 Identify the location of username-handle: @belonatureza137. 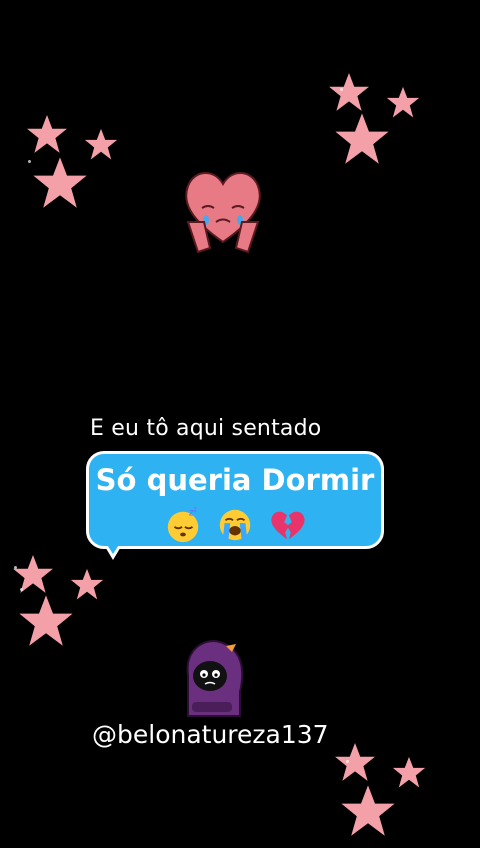
(210, 734).